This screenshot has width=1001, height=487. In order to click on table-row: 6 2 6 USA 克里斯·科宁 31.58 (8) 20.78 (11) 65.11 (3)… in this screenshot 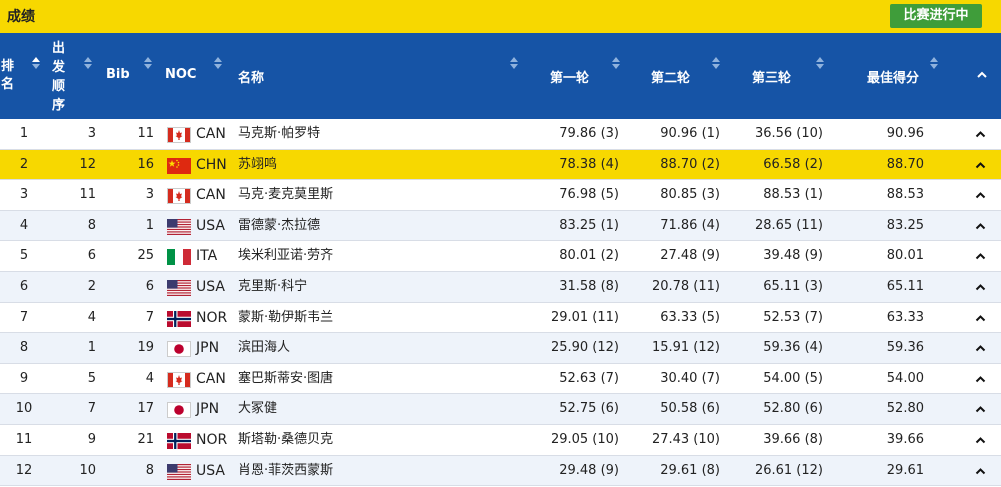, I will do `click(500, 287)`.